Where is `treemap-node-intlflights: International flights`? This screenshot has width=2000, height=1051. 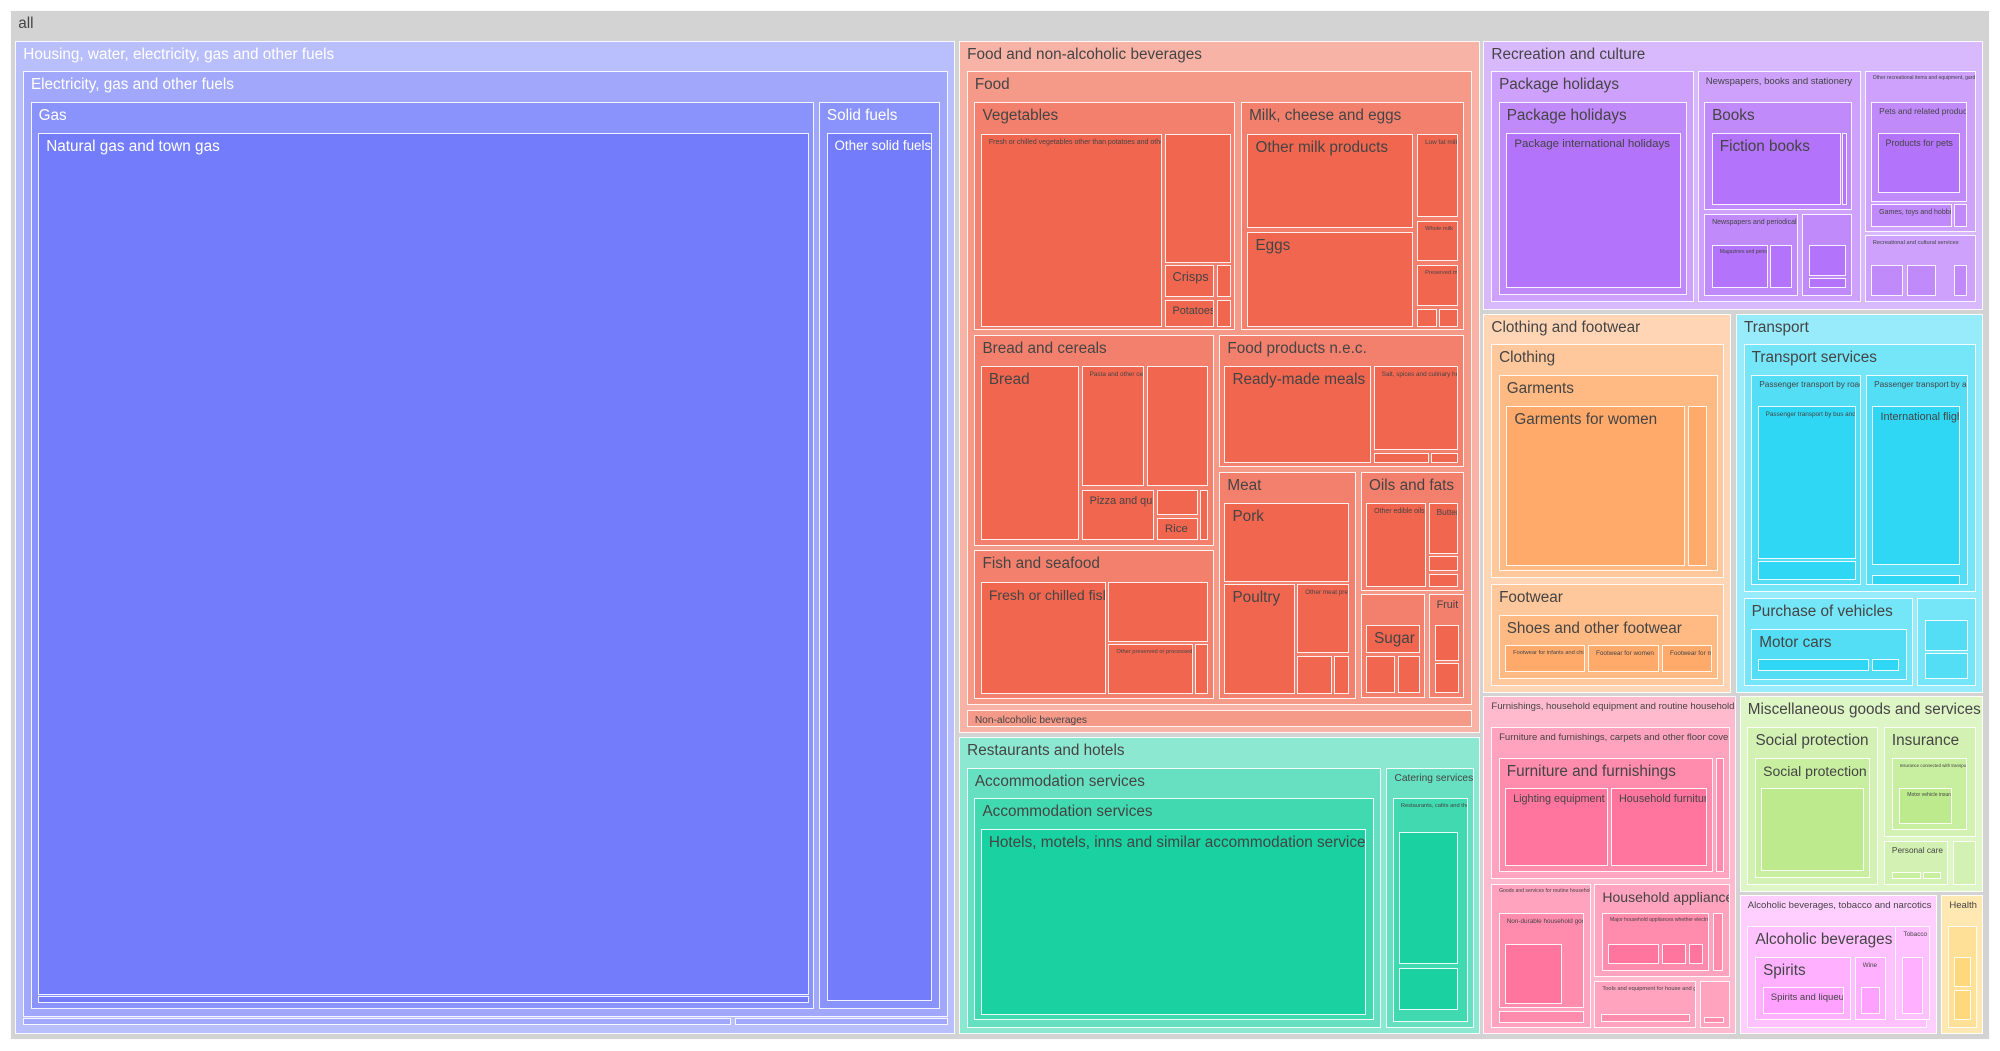 treemap-node-intlflights: International flights is located at coordinates (1916, 485).